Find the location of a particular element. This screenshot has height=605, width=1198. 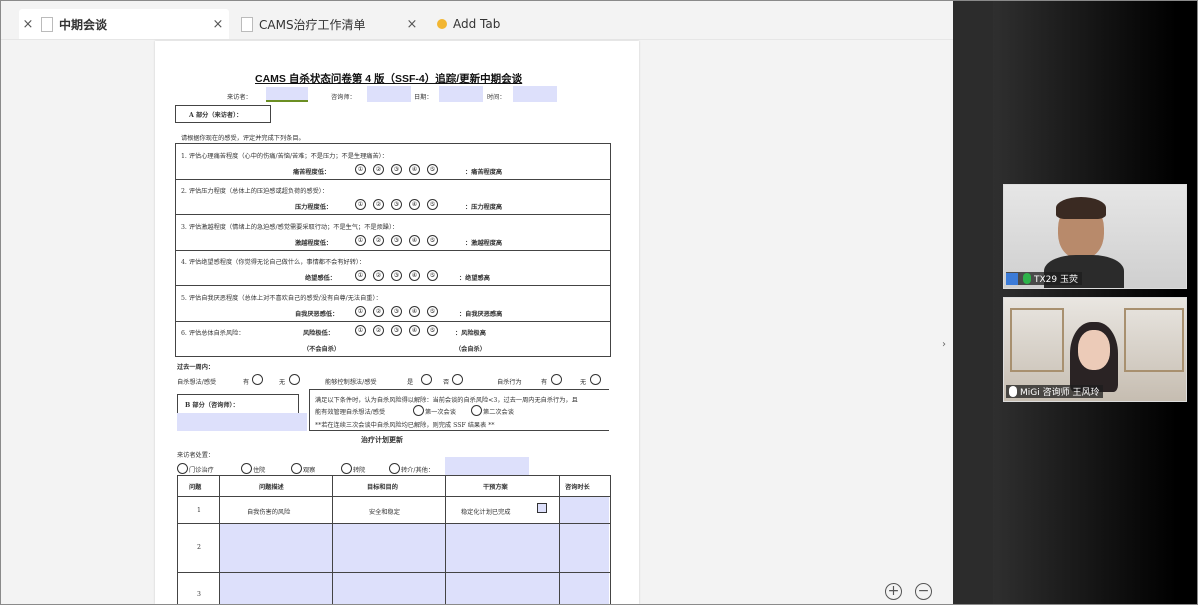

first-session-radio is located at coordinates (418, 410).